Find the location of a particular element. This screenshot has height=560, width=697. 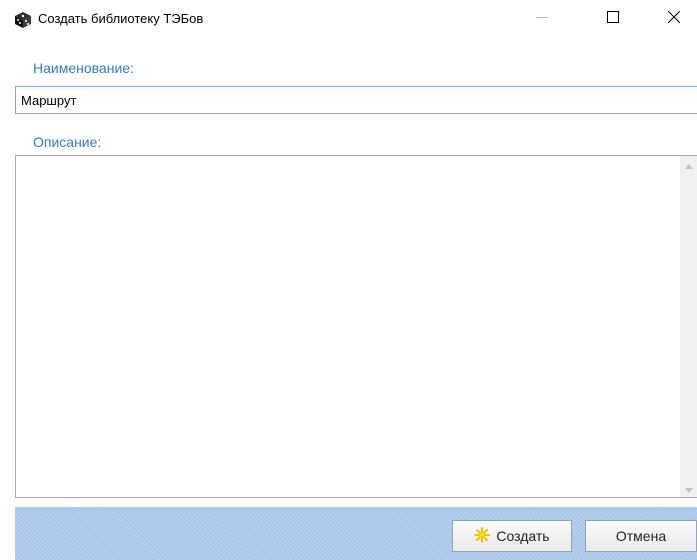

maximize-icon is located at coordinates (613, 18).